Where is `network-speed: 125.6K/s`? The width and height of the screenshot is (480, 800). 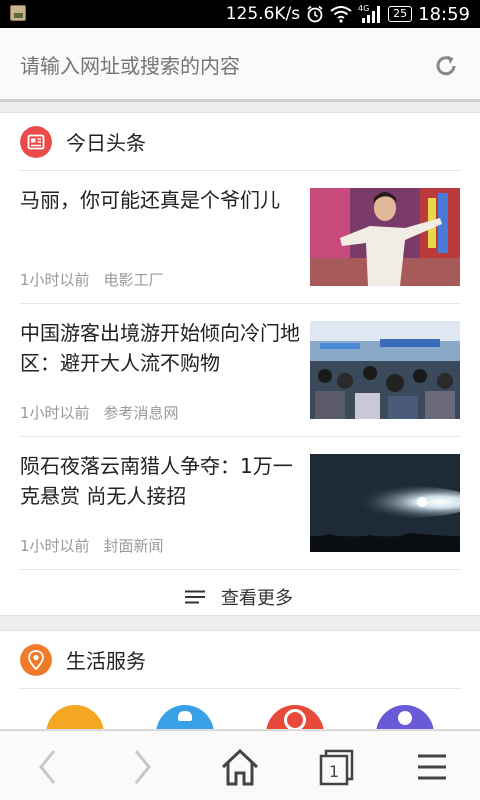
network-speed: 125.6K/s is located at coordinates (263, 14).